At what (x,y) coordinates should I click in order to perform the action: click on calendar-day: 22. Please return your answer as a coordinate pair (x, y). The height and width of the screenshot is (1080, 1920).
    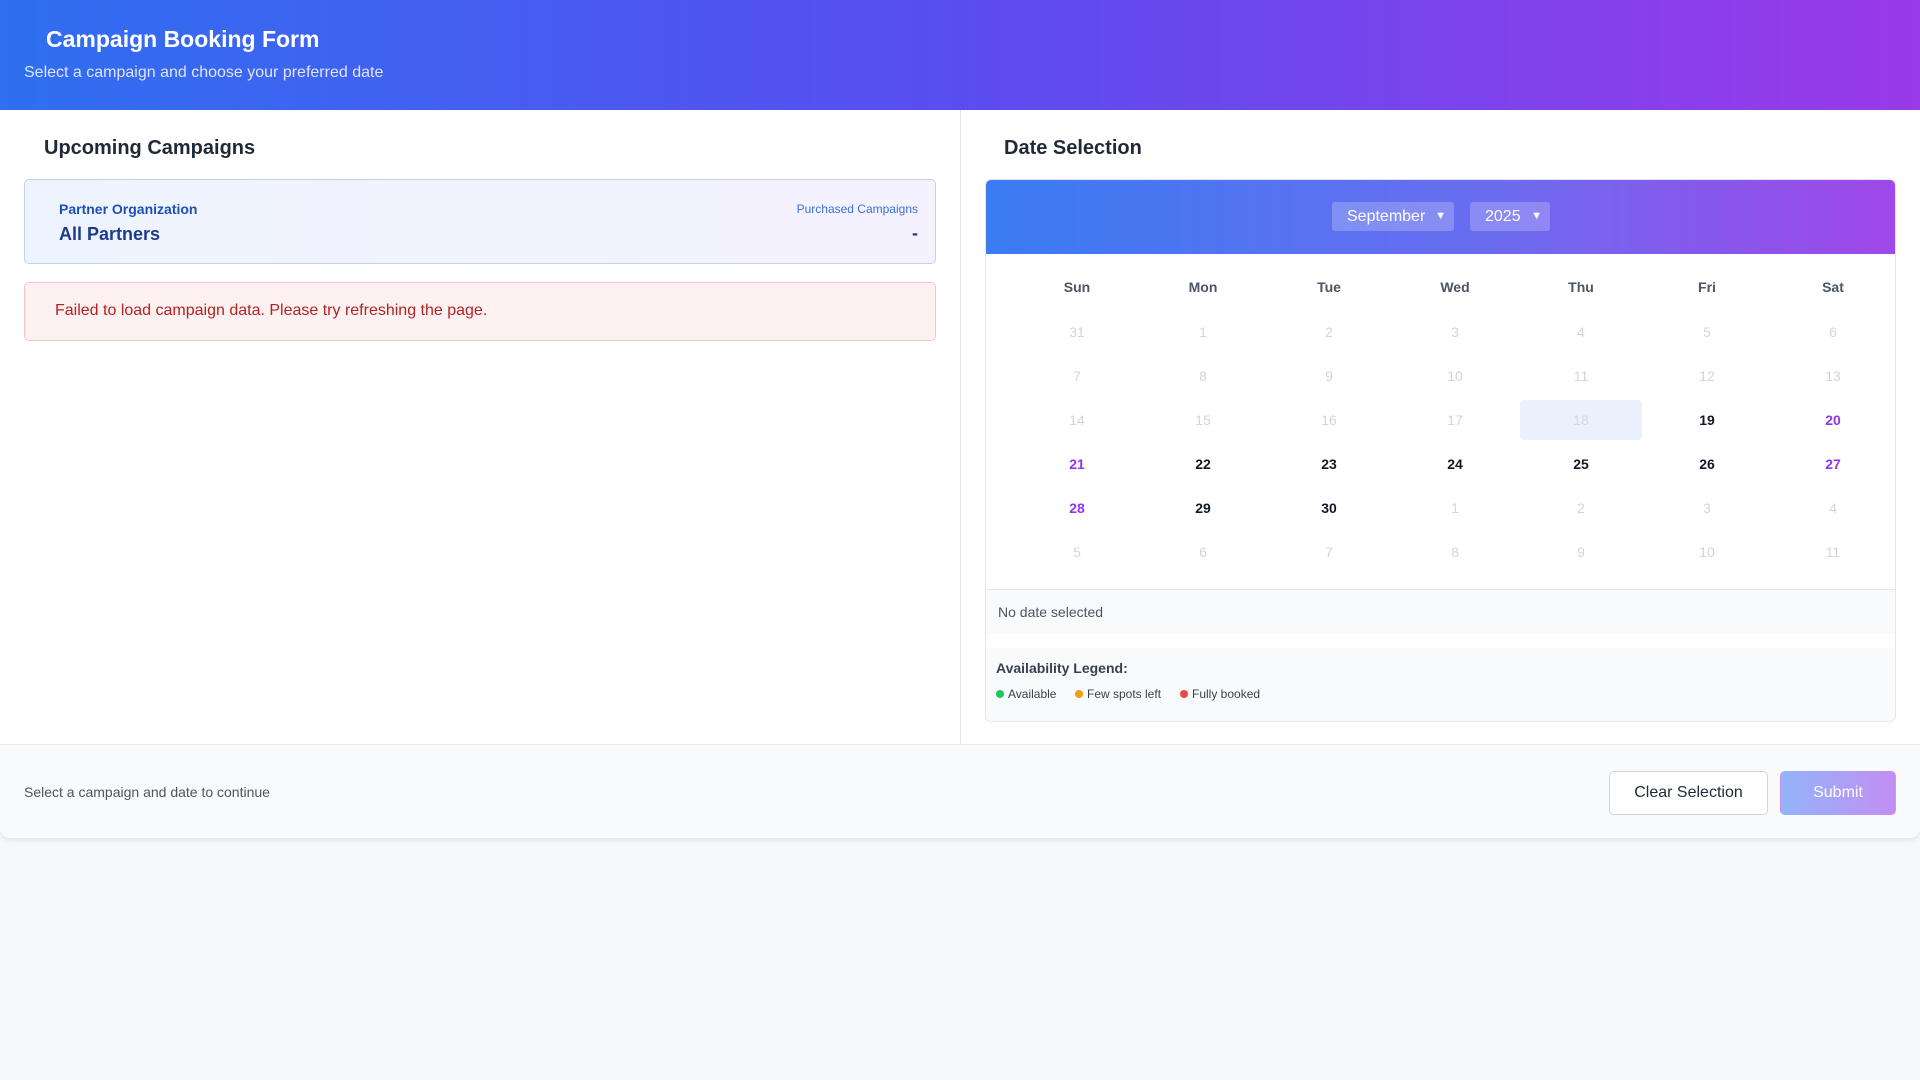
    Looking at the image, I should click on (1203, 464).